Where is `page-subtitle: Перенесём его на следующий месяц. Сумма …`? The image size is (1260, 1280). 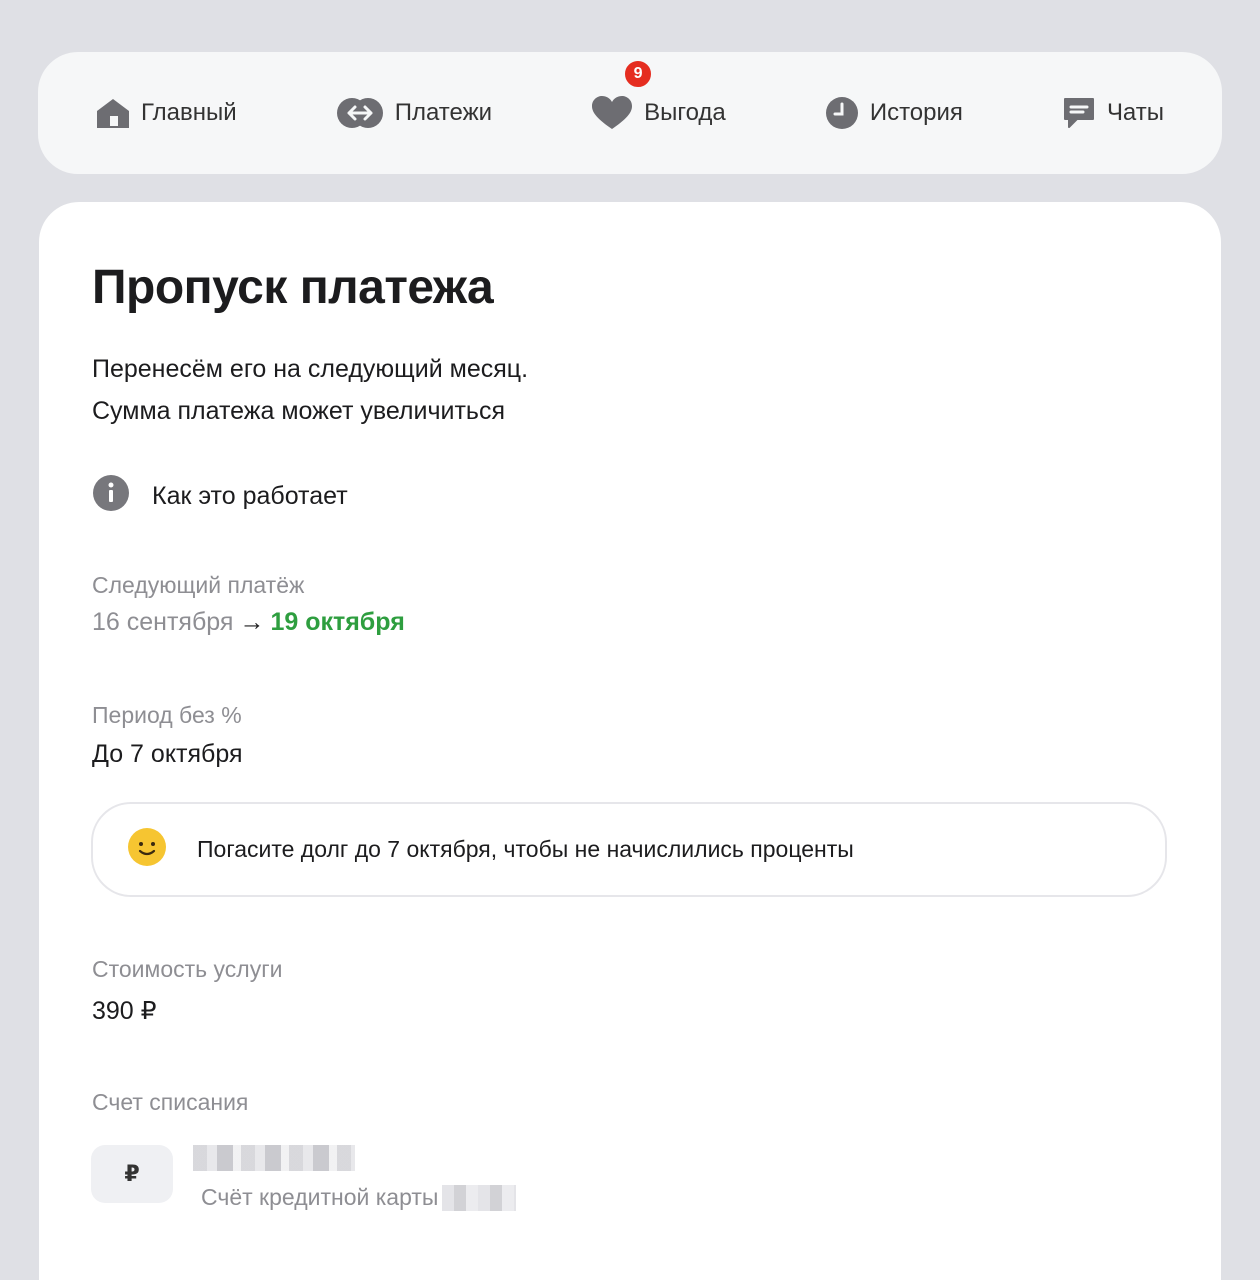
page-subtitle: Перенесём его на следующий месяц. Сумма … is located at coordinates (310, 390).